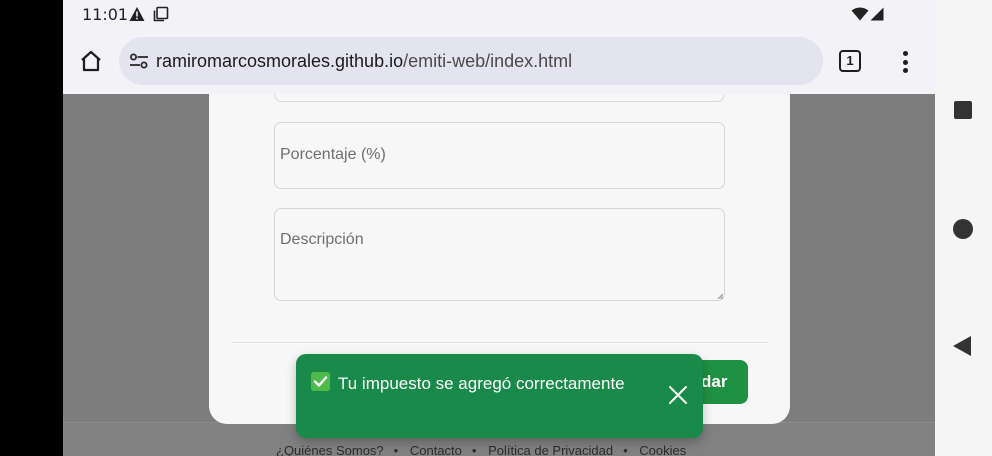 Image resolution: width=992 pixels, height=456 pixels. Describe the element at coordinates (488, 61) in the screenshot. I see `url-path: /emiti-web/index.html` at that location.